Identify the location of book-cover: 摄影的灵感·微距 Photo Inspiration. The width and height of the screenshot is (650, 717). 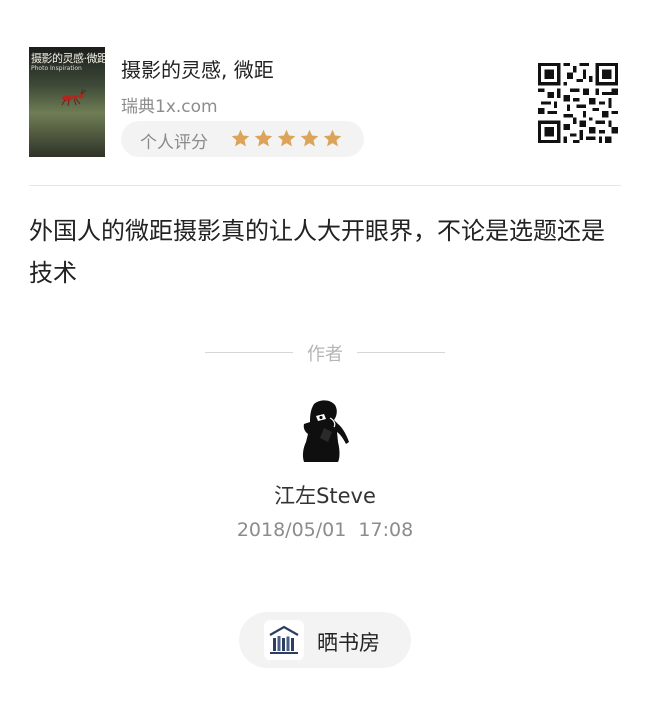
(67, 102).